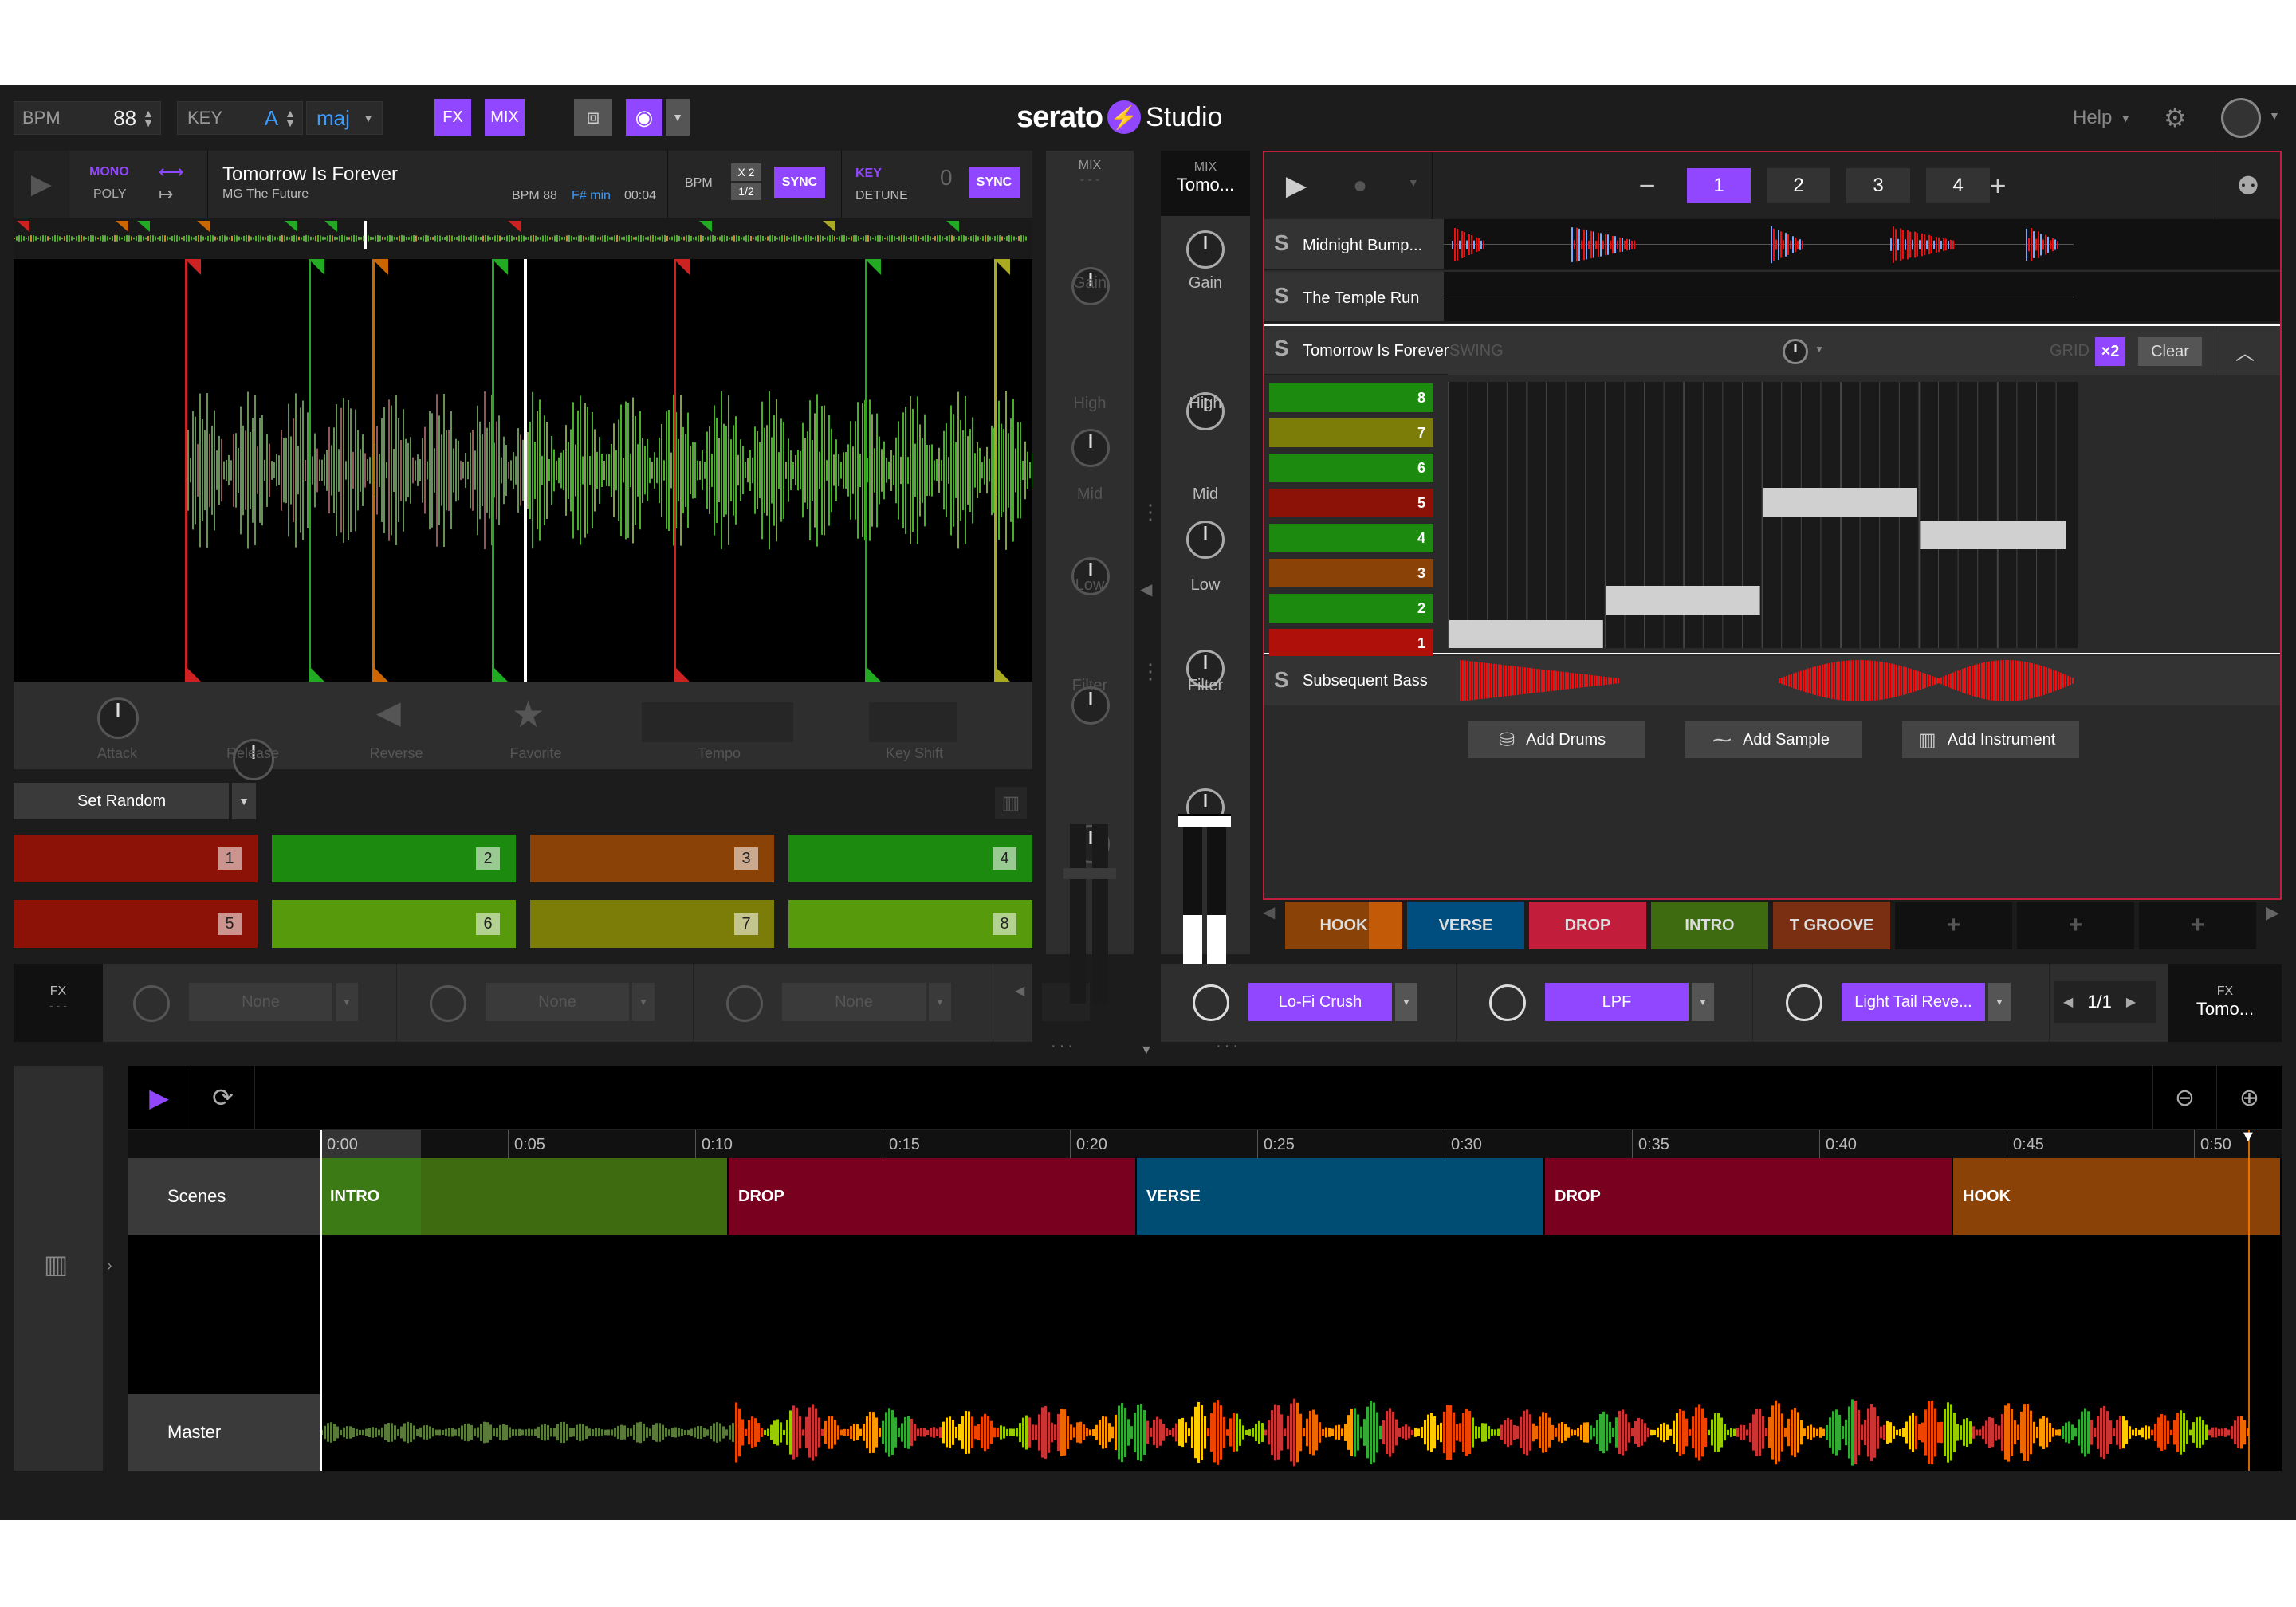 Image resolution: width=2296 pixels, height=1607 pixels. I want to click on bpm-sync-button: SYNC, so click(799, 182).